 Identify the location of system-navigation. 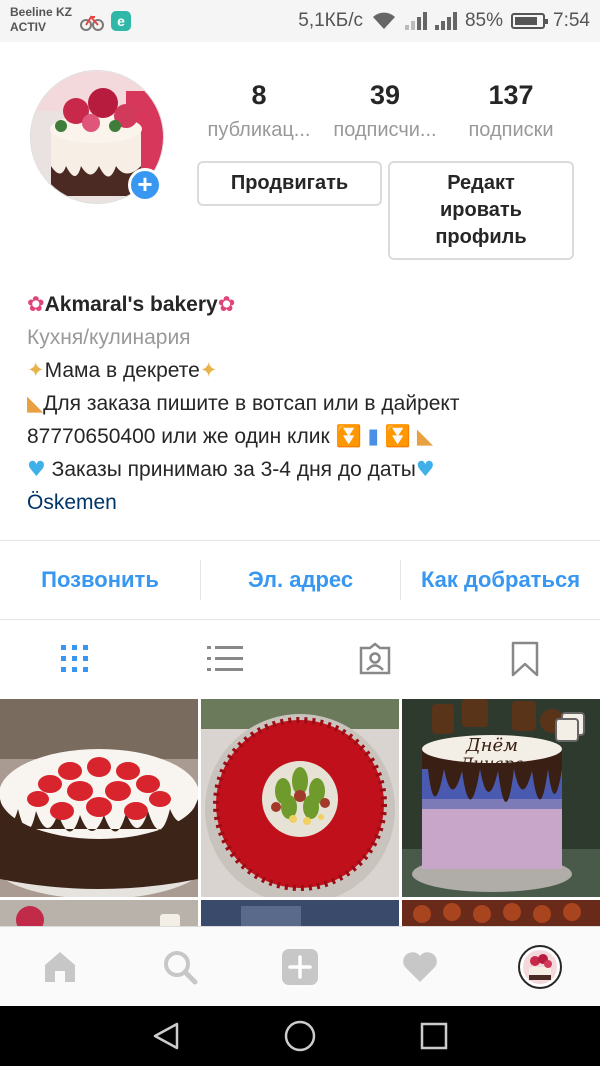
(300, 1036).